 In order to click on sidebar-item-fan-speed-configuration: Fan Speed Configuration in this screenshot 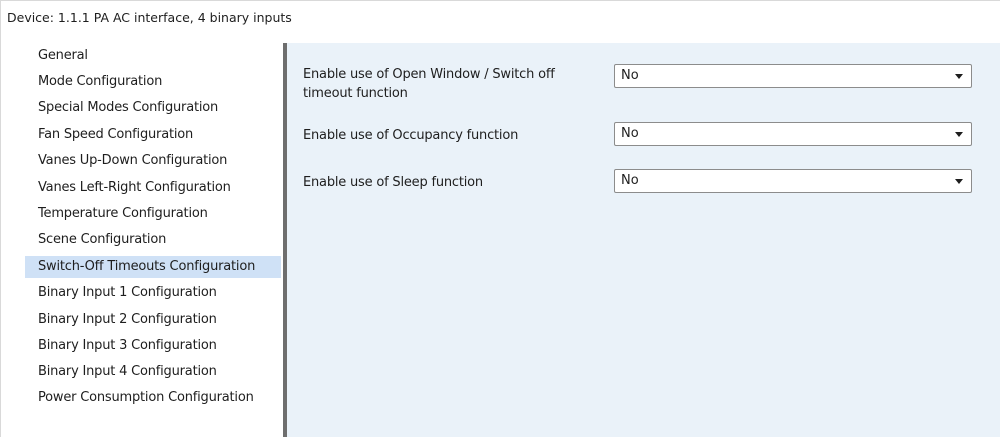, I will do `click(153, 135)`.